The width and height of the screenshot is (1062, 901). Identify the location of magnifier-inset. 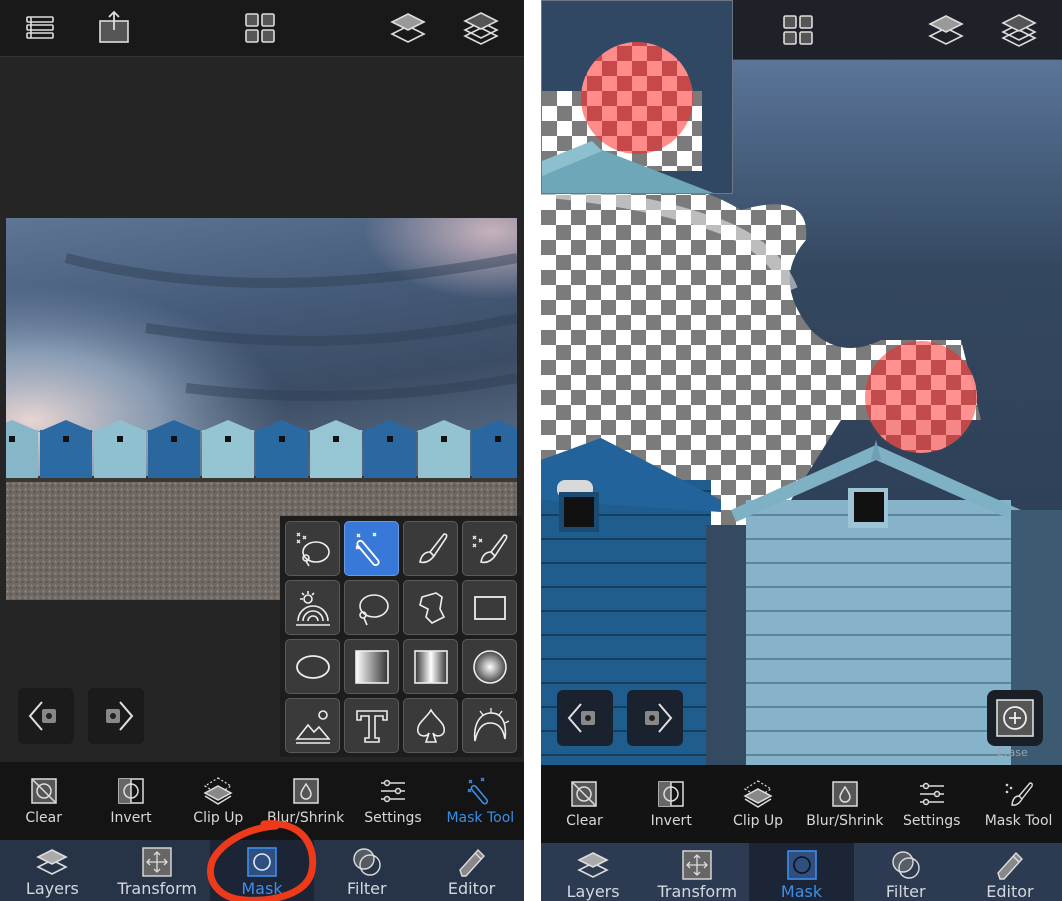
(637, 97).